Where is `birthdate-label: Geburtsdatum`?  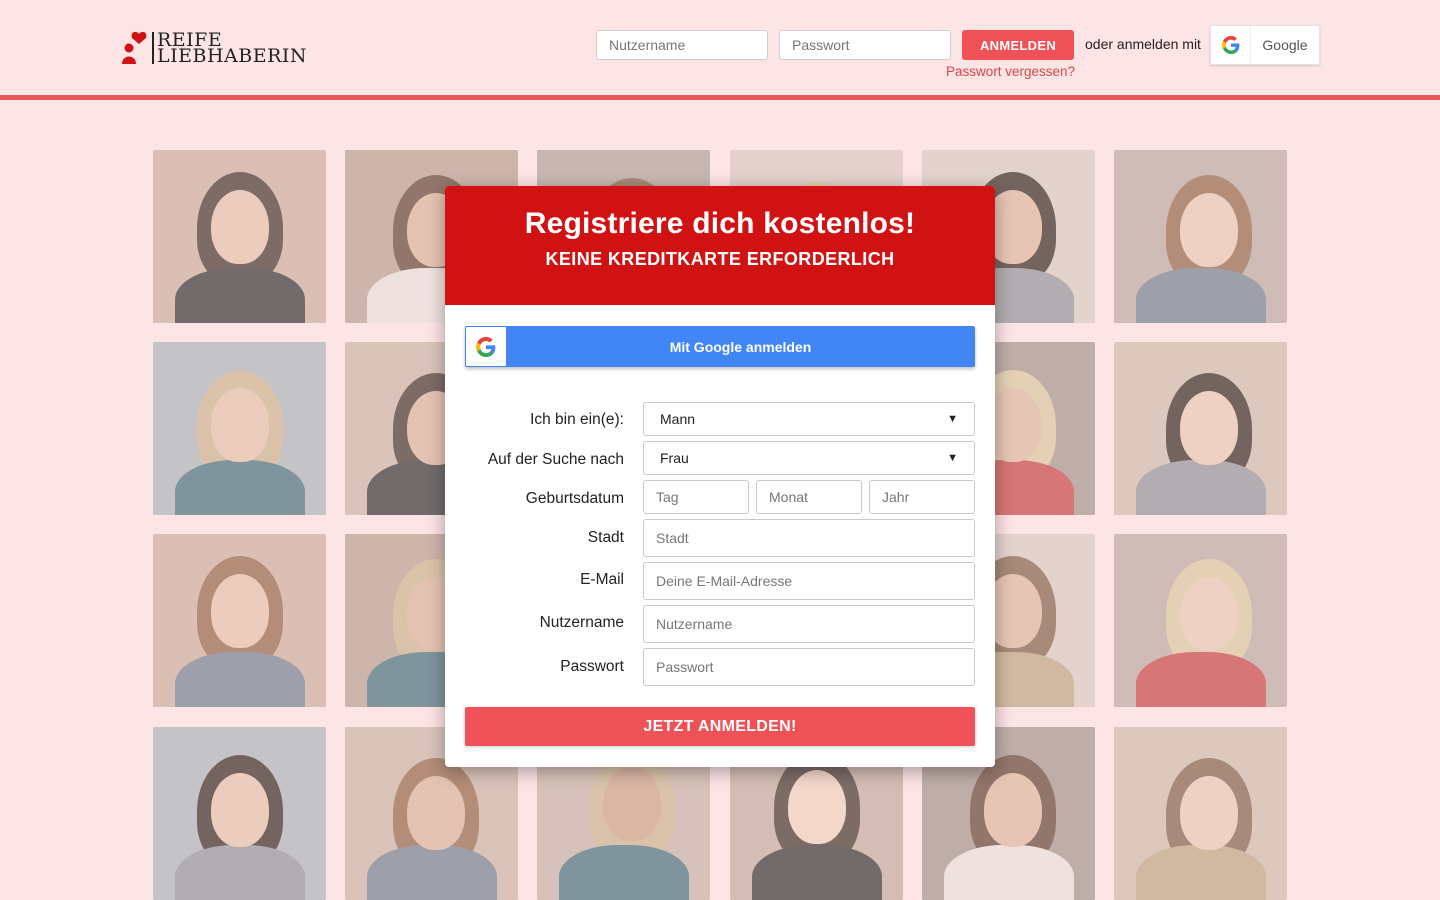
birthdate-label: Geburtsdatum is located at coordinates (574, 498).